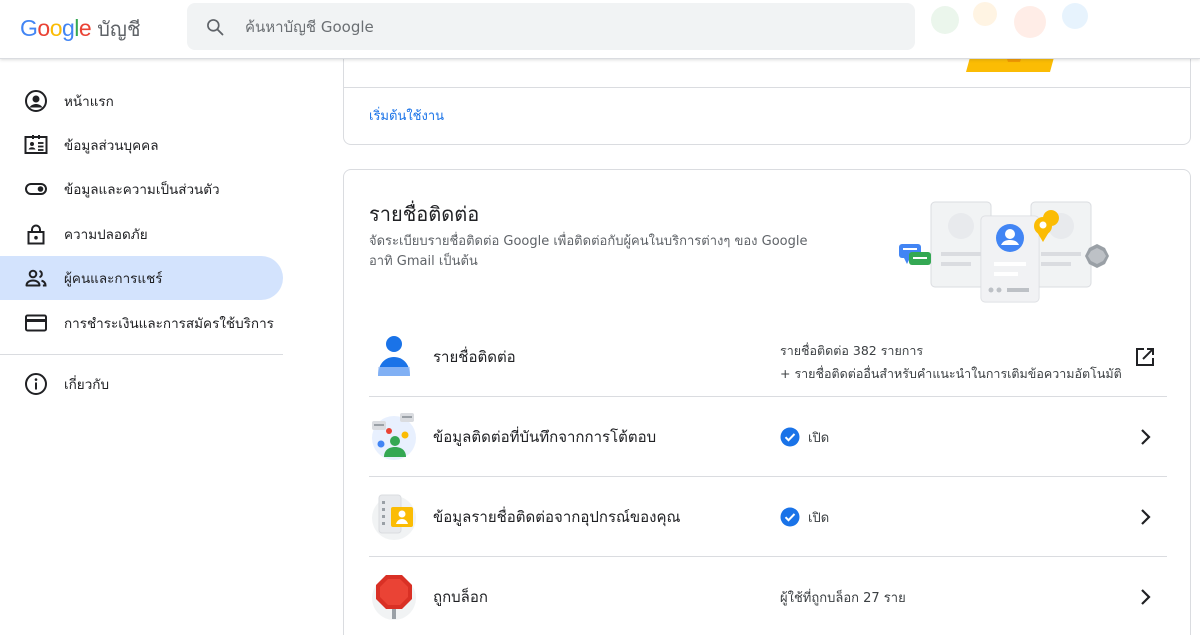  I want to click on contacts-count: รายชื่อติดต่อ 382 รายการ, so click(852, 350).